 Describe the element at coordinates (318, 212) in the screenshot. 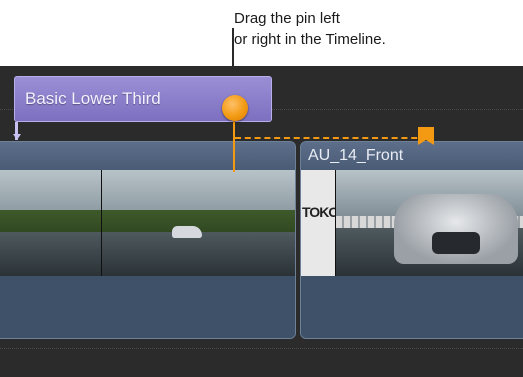

I see `wall-text: TOKOH` at that location.